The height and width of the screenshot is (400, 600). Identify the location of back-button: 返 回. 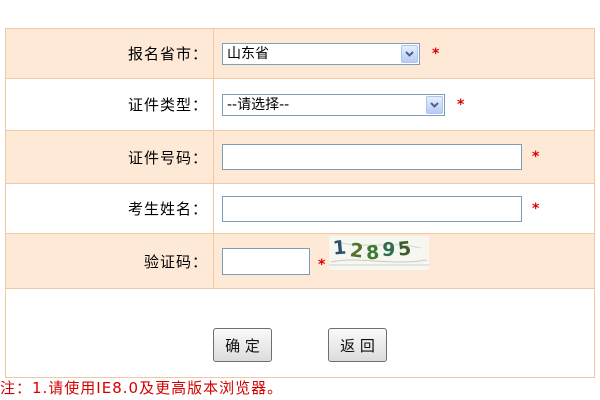
(357, 345).